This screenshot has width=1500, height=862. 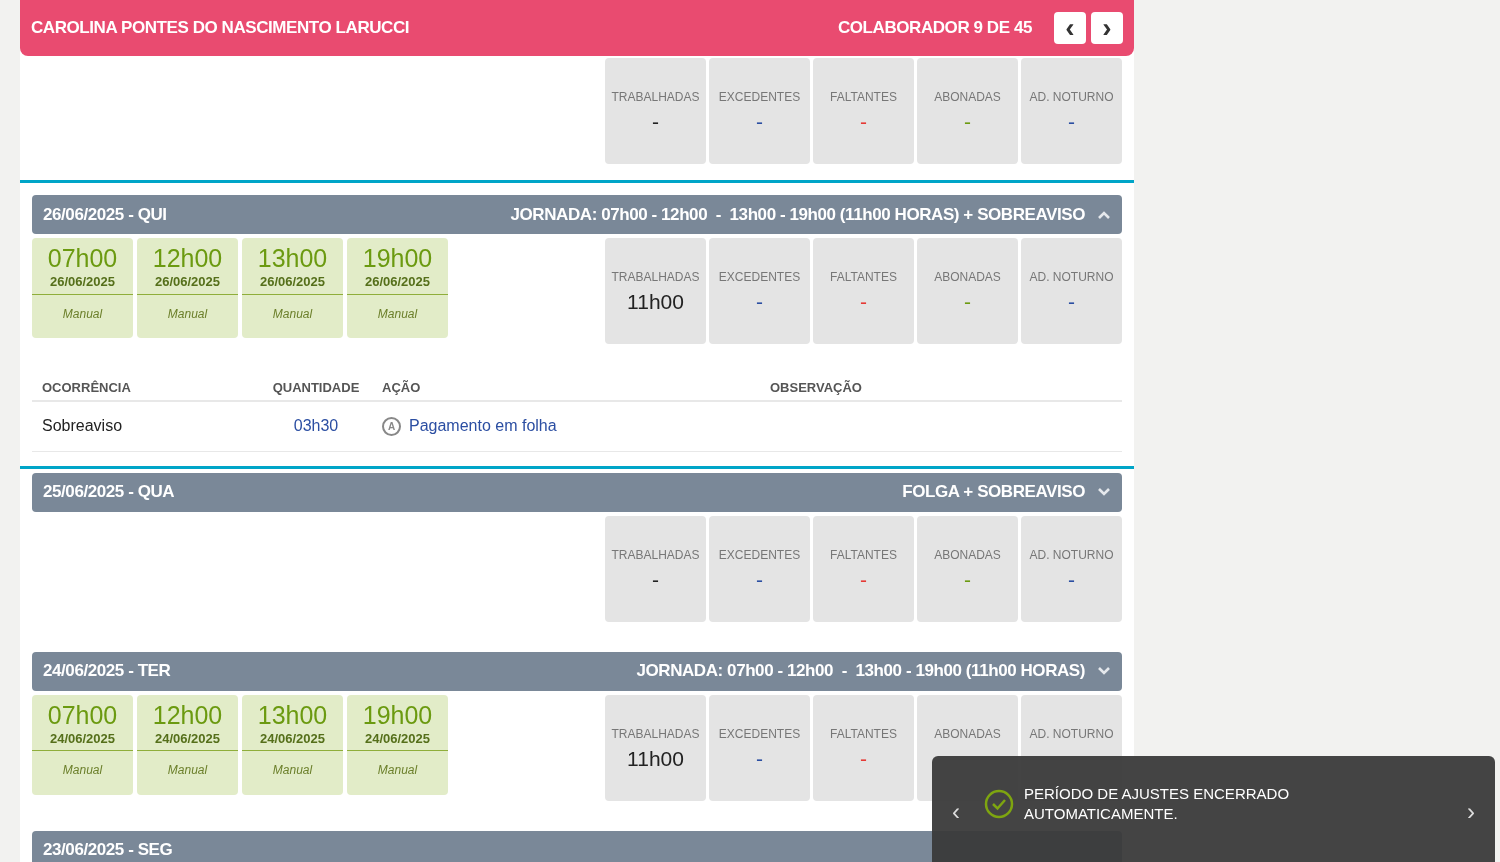 I want to click on action-badge: A, so click(x=391, y=426).